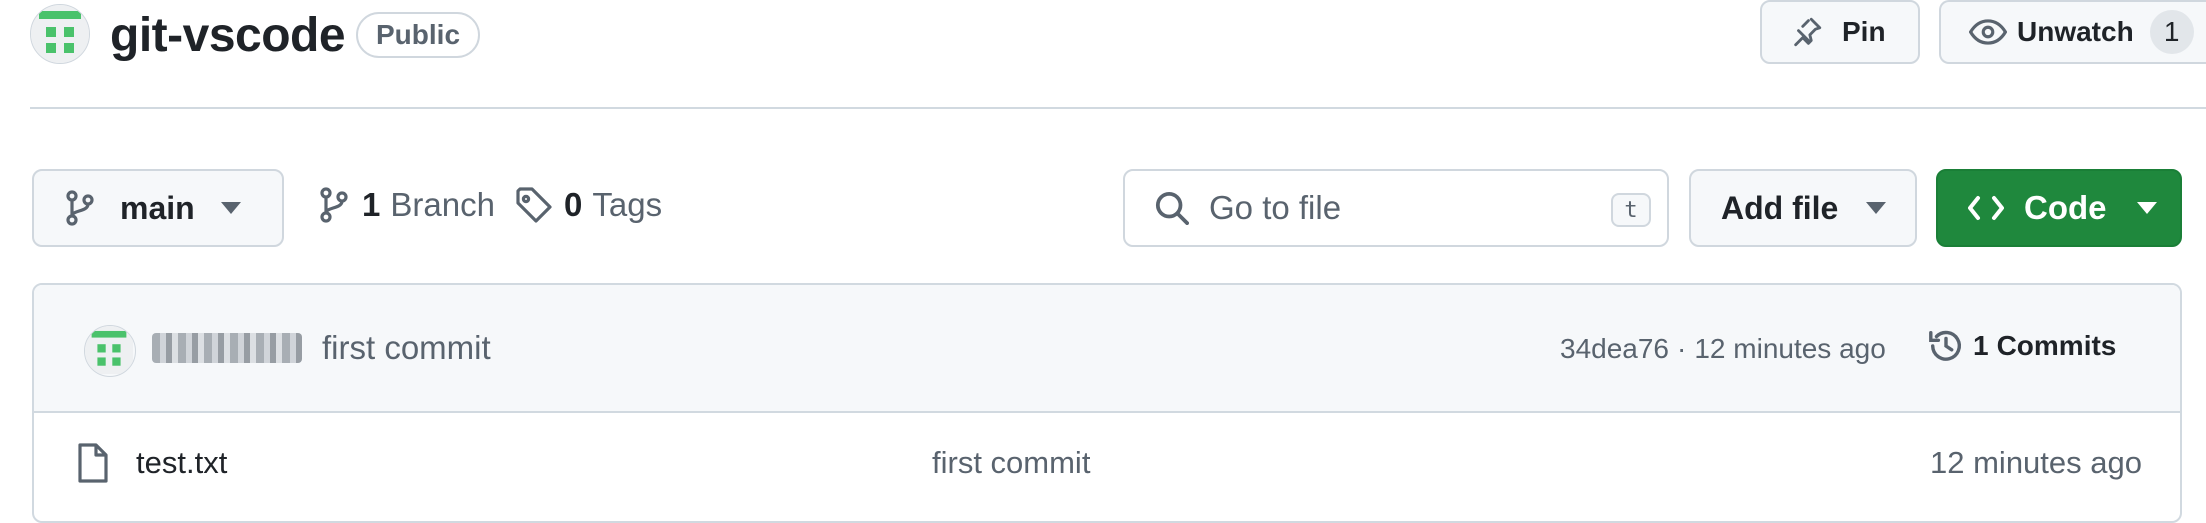 This screenshot has height=523, width=2206. I want to click on file-commit-message: first commit, so click(1011, 463).